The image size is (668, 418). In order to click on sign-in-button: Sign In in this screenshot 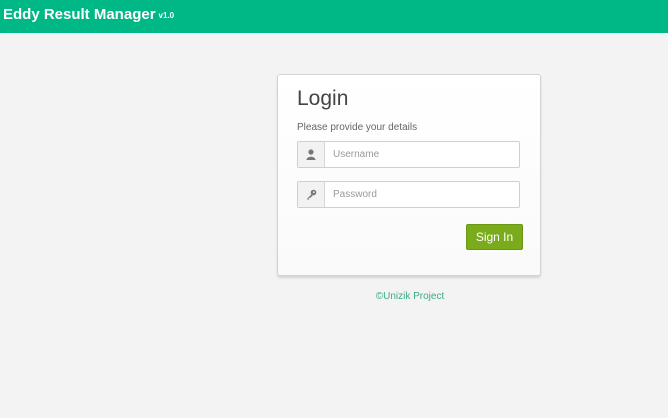, I will do `click(494, 237)`.